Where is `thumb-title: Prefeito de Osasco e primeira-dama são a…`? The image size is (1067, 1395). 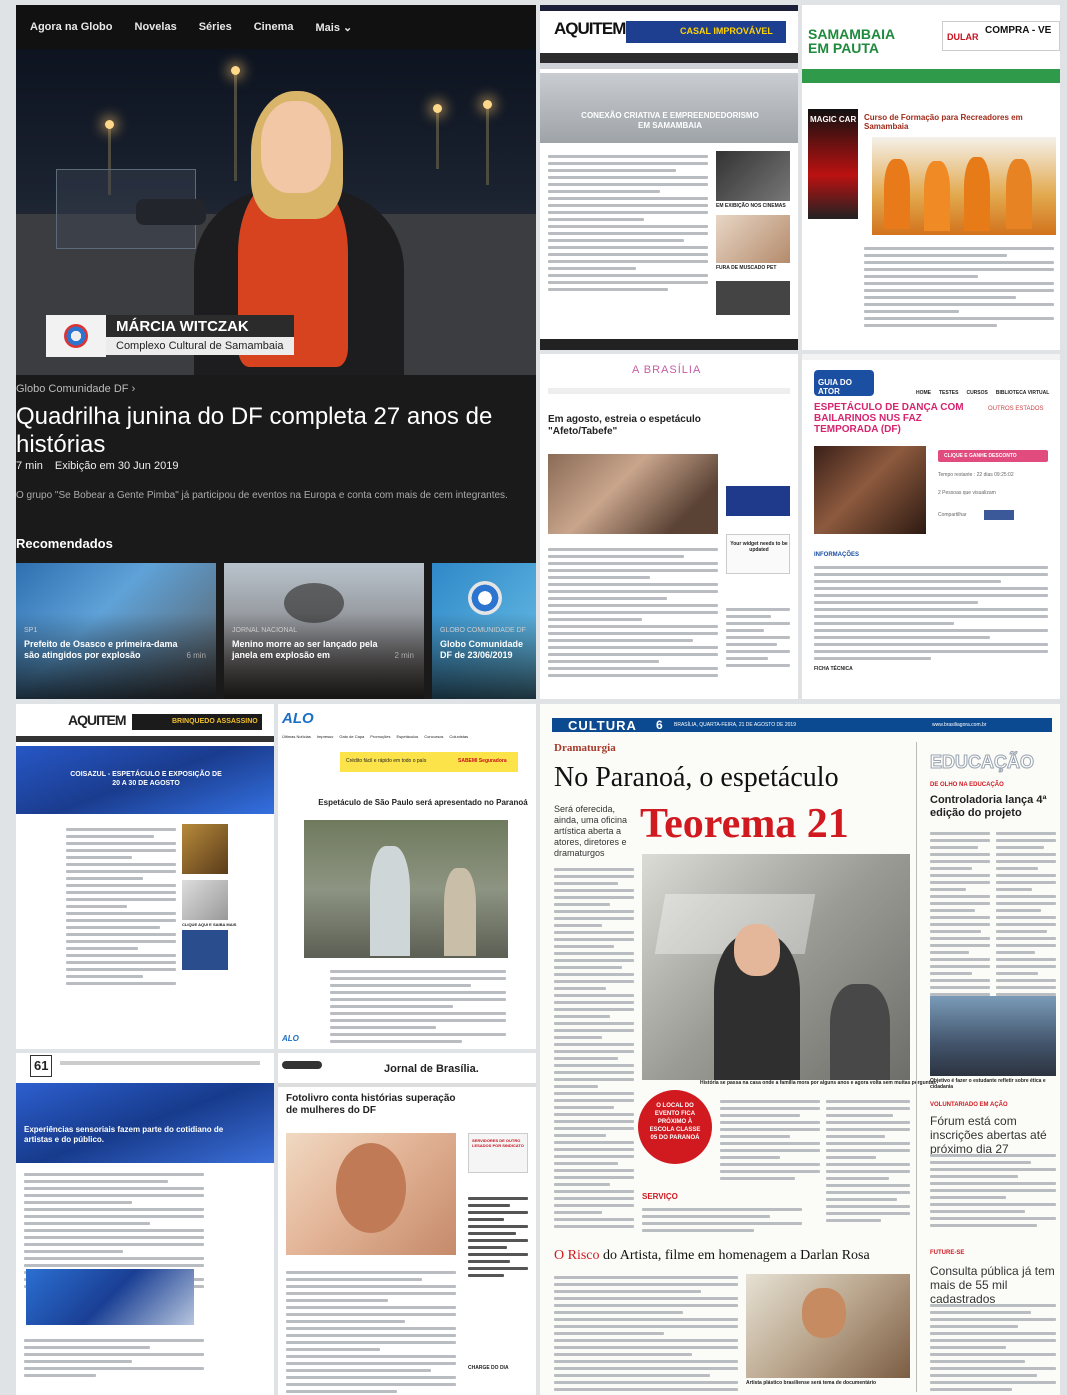 thumb-title: Prefeito de Osasco e primeira-dama são a… is located at coordinates (101, 649).